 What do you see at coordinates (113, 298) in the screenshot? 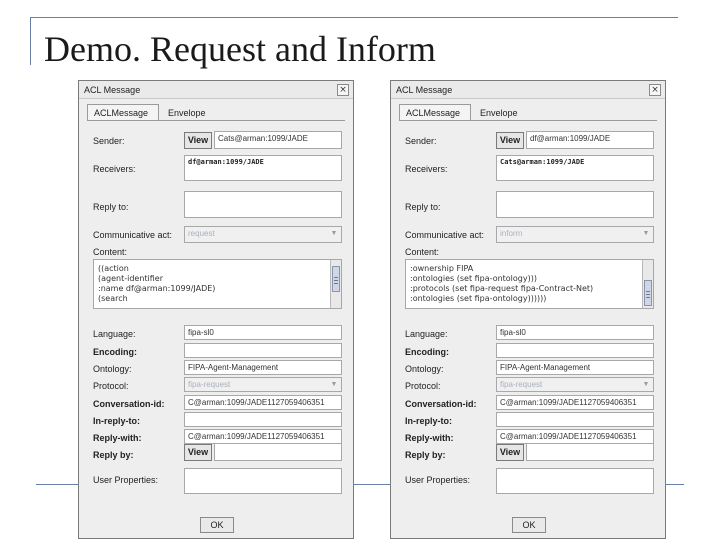
I see `content-line: (search` at bounding box center [113, 298].